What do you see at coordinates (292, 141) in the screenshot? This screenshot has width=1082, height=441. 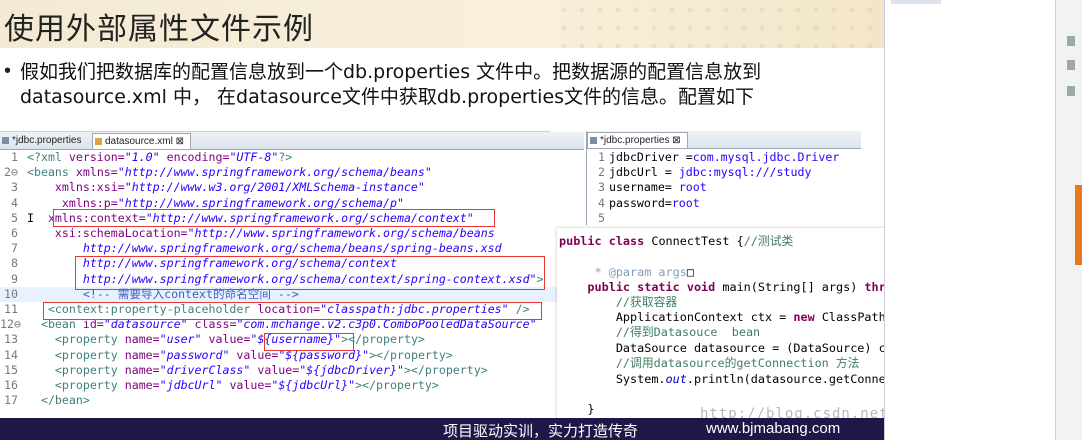 I see `editor-tabbar: *jdbc.properties datasource.xml ⊠` at bounding box center [292, 141].